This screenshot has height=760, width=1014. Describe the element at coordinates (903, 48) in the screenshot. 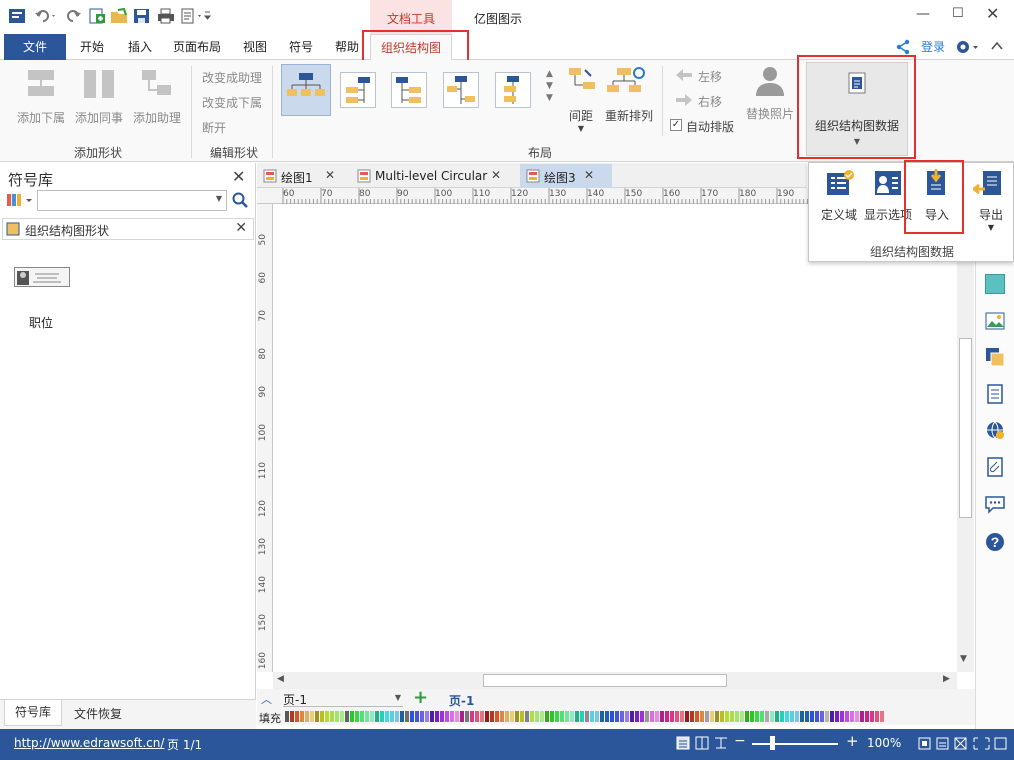

I see `share-icon` at that location.